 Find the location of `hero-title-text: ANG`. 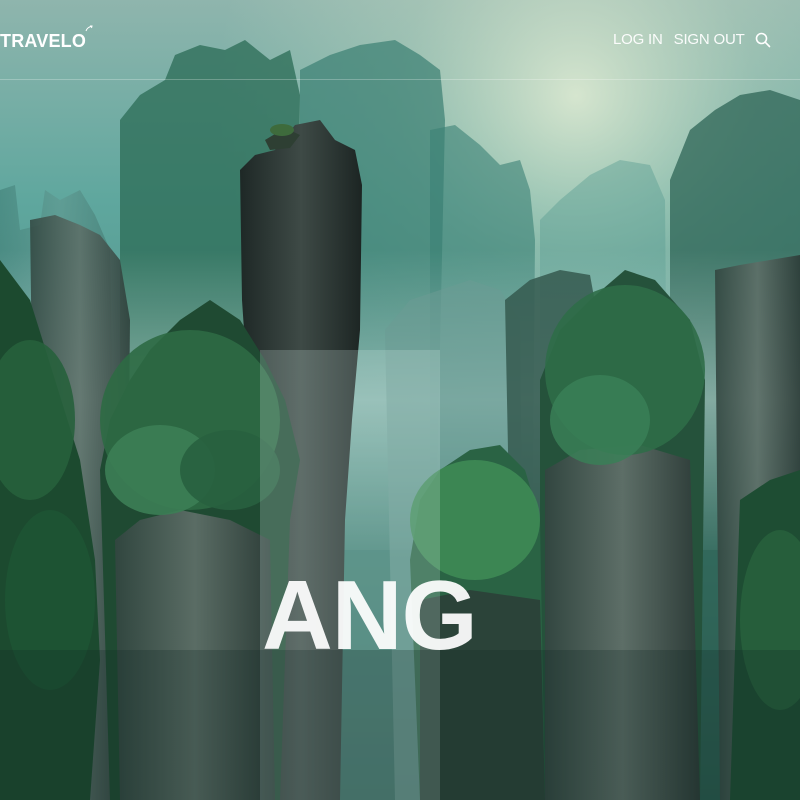

hero-title-text: ANG is located at coordinates (370, 615).